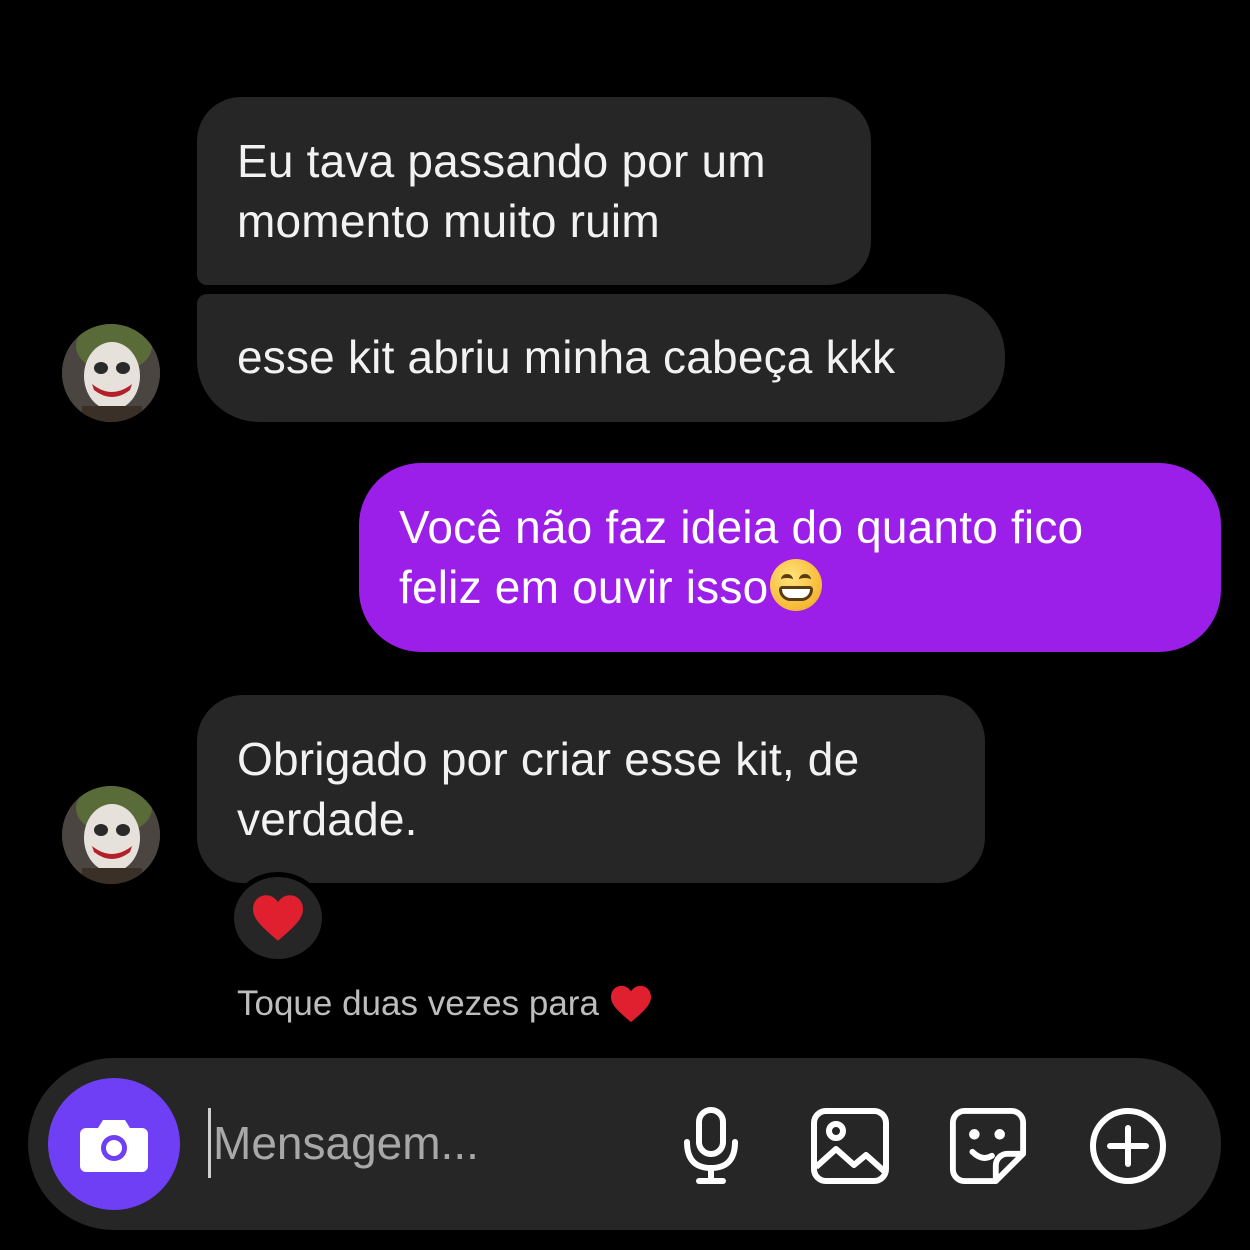 Image resolution: width=1250 pixels, height=1250 pixels. I want to click on camera-button, so click(114, 1144).